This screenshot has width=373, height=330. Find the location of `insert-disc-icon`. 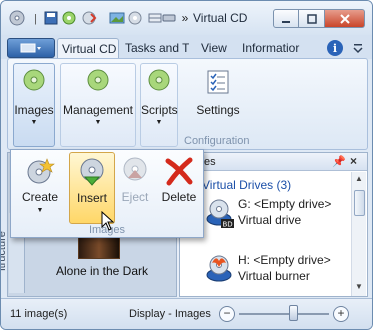

insert-disc-icon is located at coordinates (92, 172).